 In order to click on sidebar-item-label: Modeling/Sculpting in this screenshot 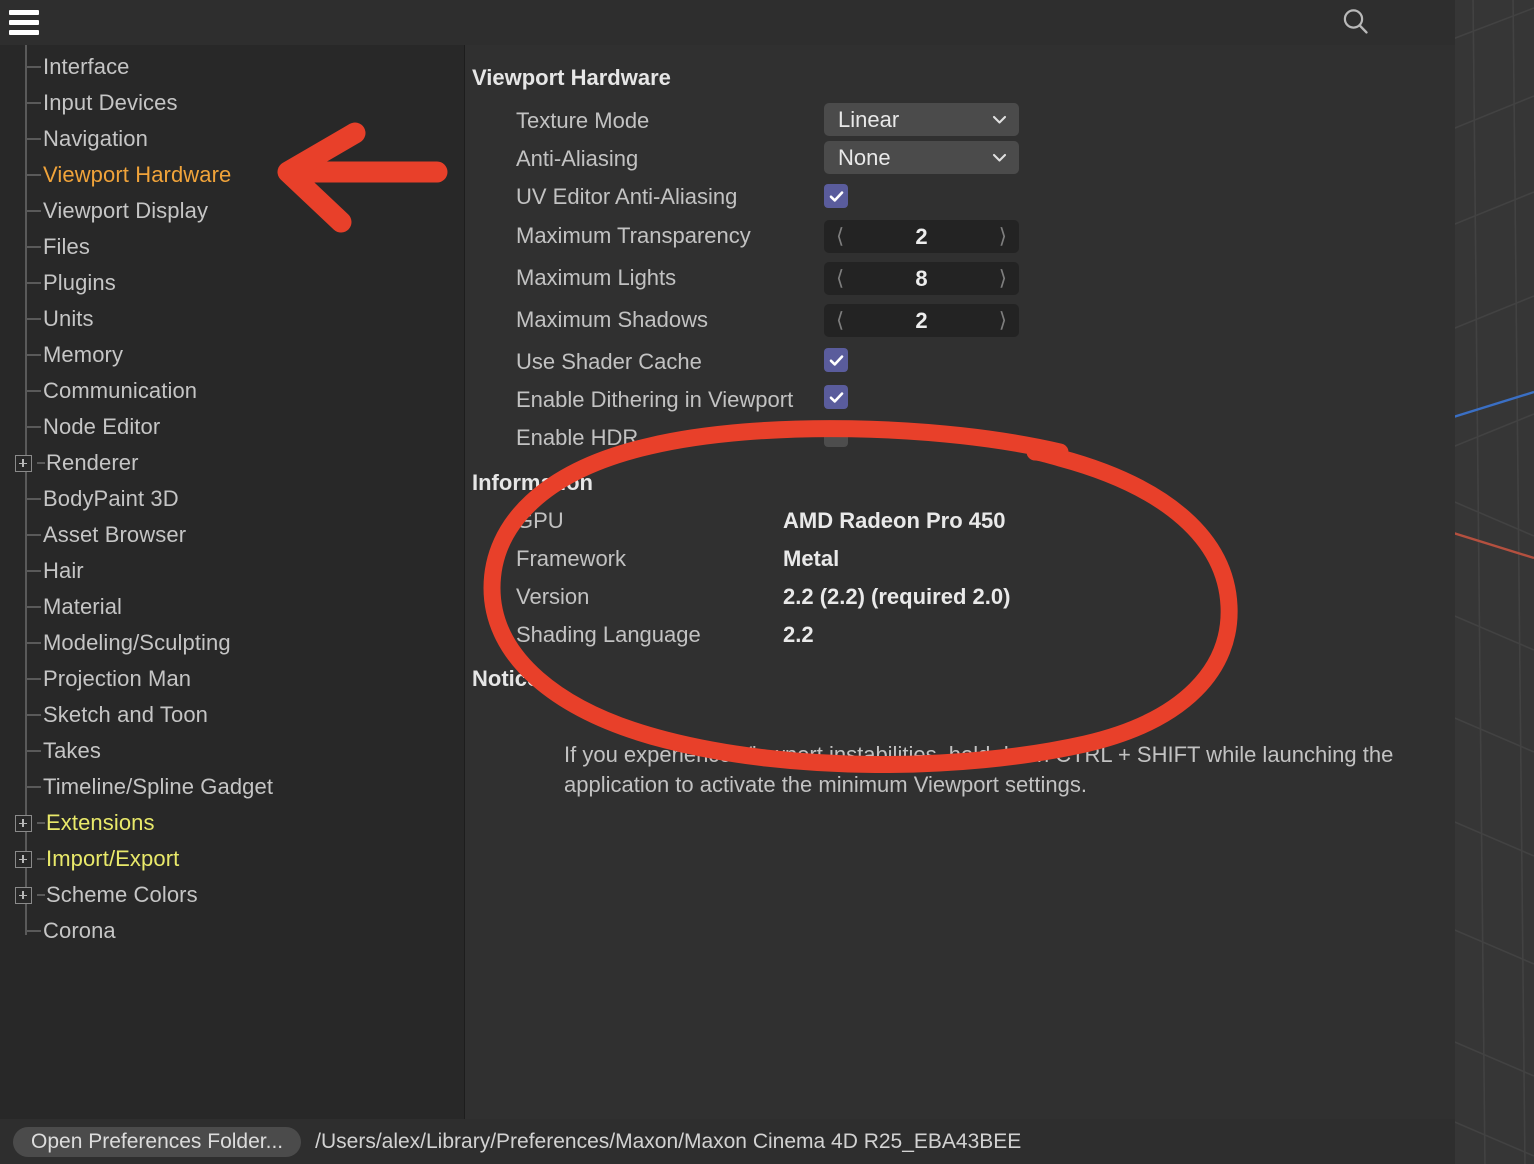, I will do `click(137, 642)`.